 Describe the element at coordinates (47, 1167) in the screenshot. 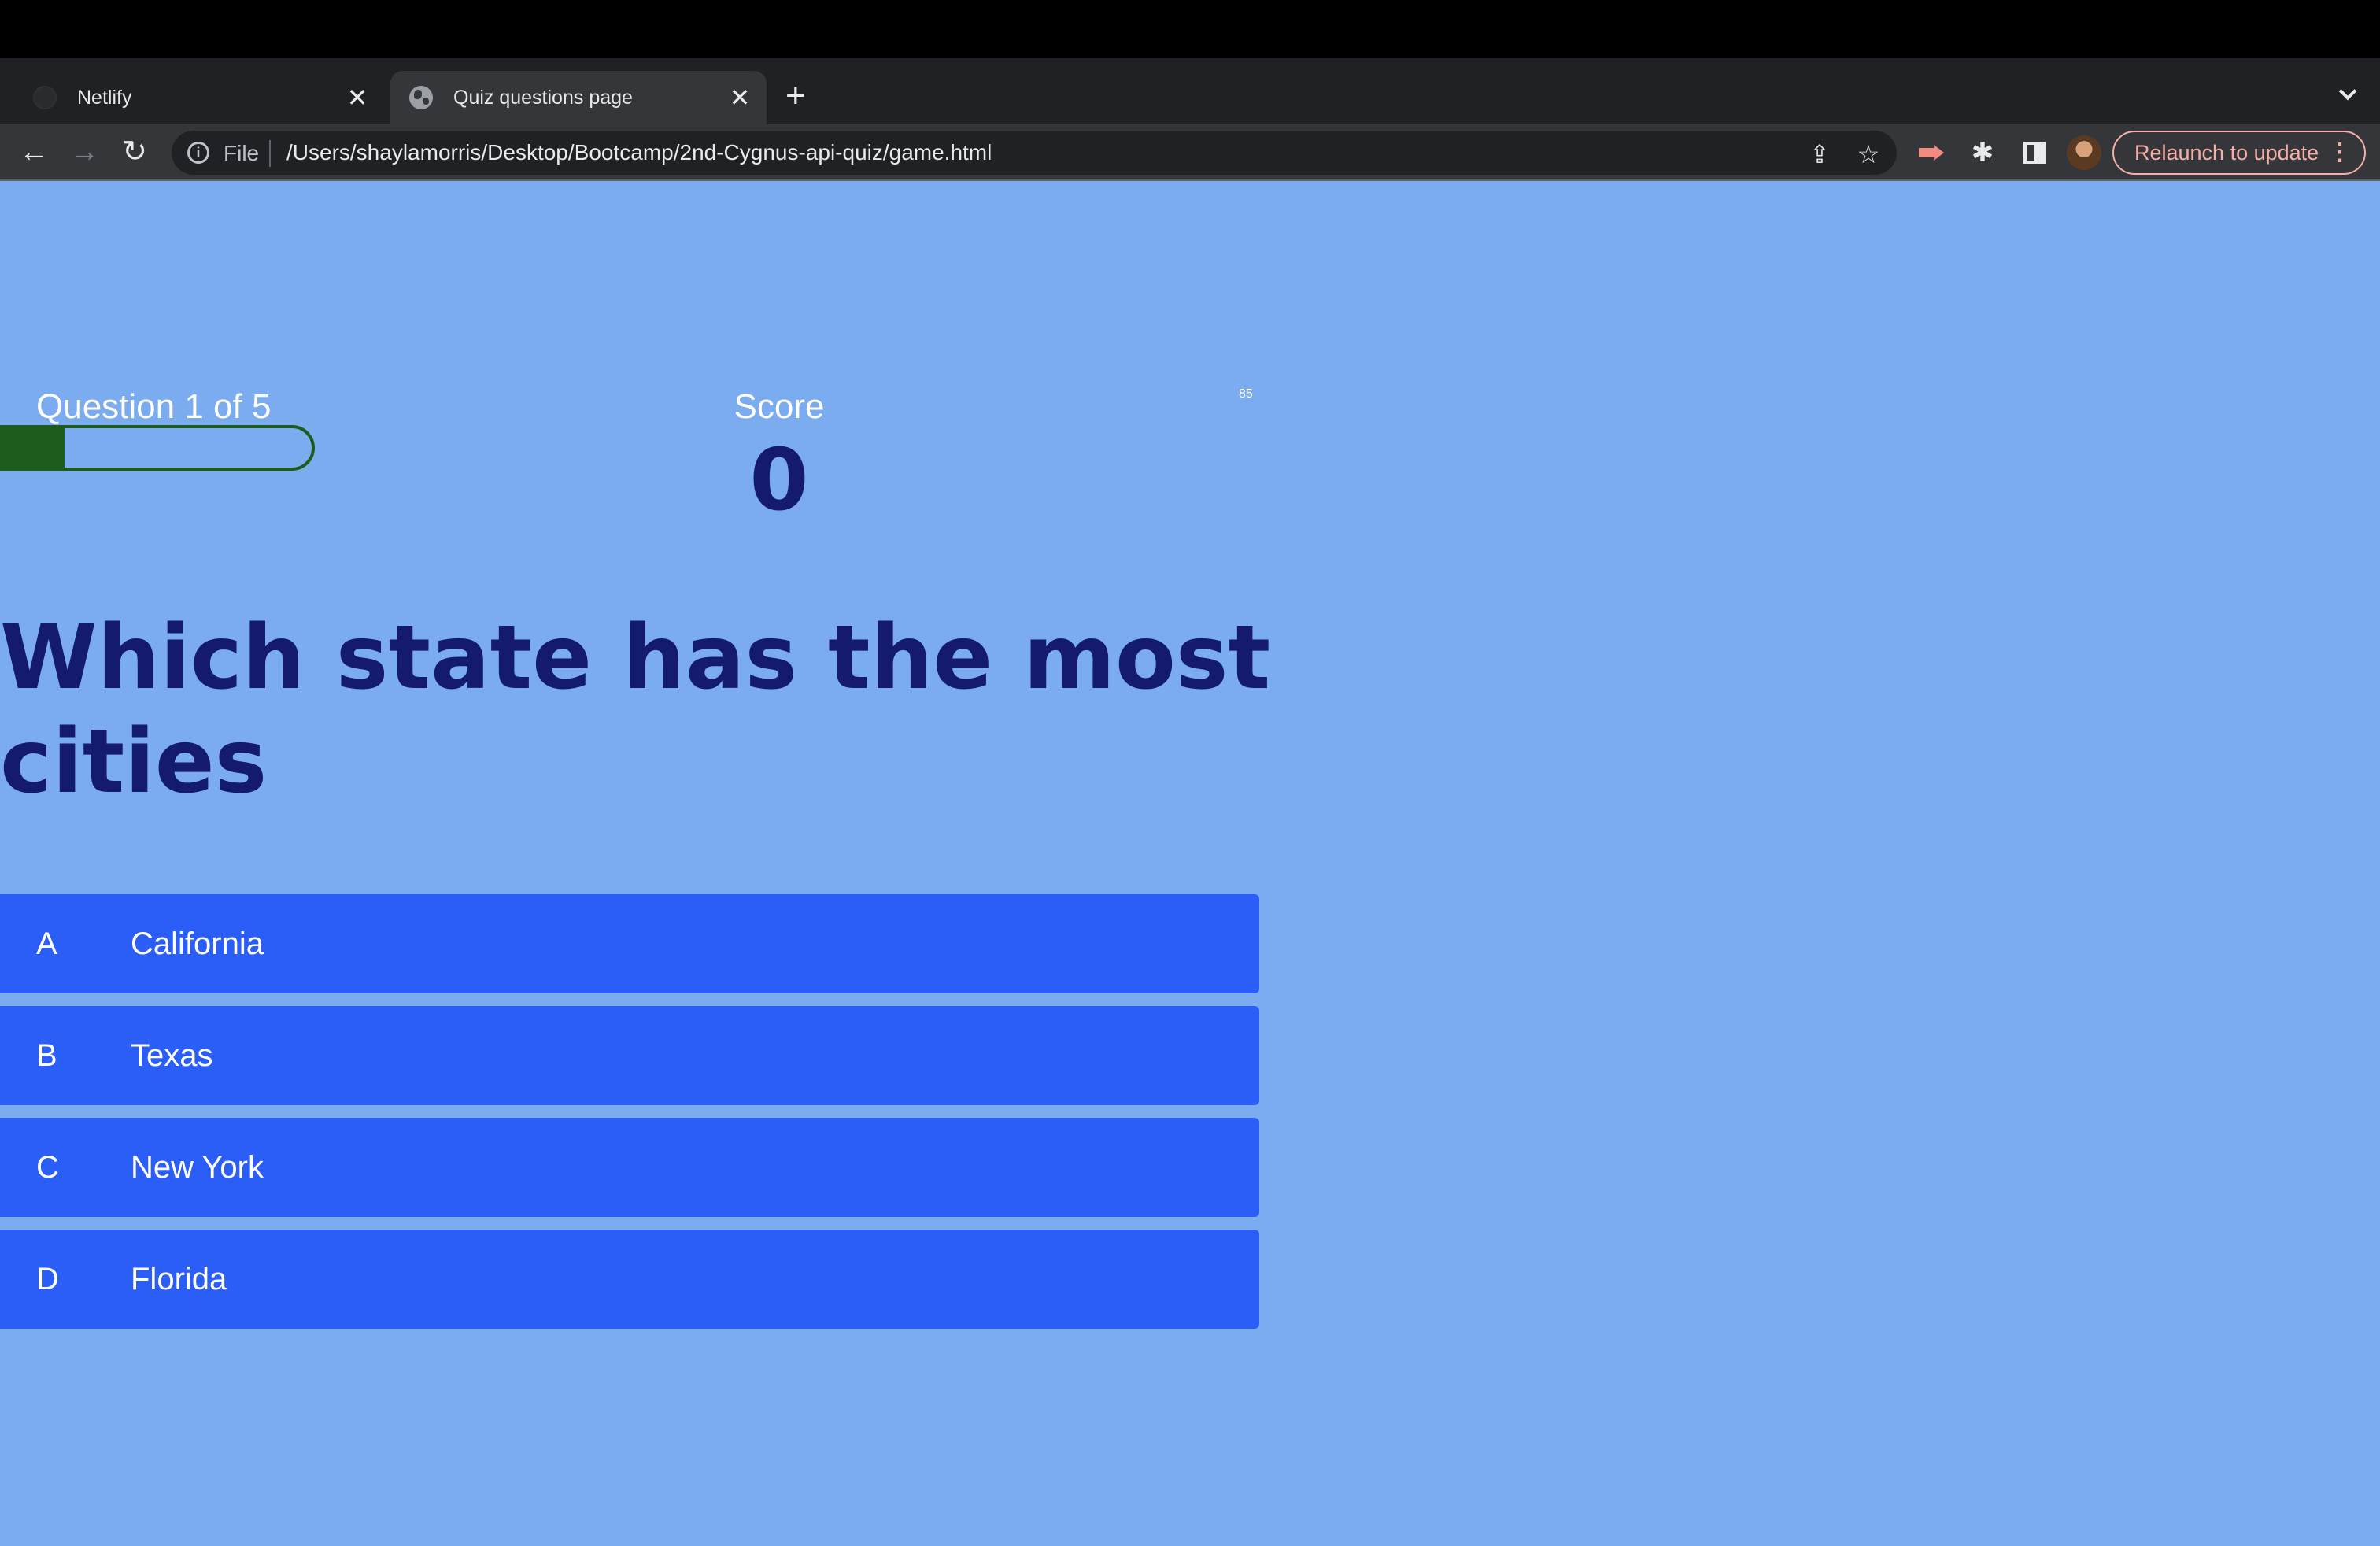

I see `choice-prefix: C` at that location.